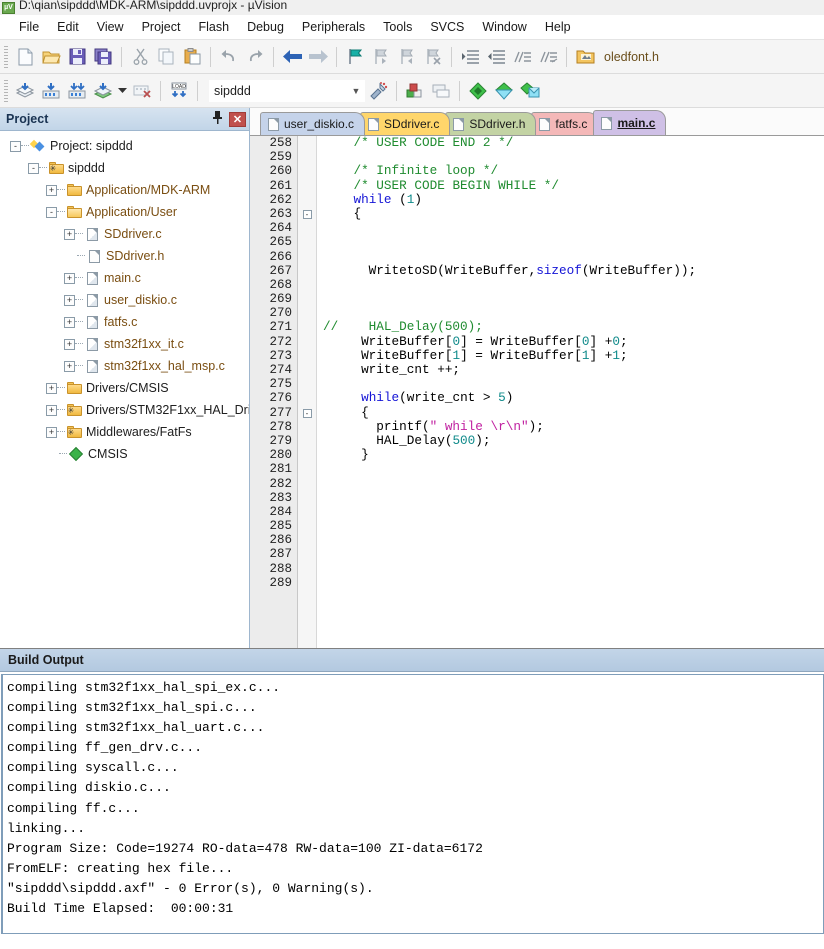 The width and height of the screenshot is (824, 949). What do you see at coordinates (124, 344) in the screenshot?
I see `tree-item: + stm32f1xx_it.c` at bounding box center [124, 344].